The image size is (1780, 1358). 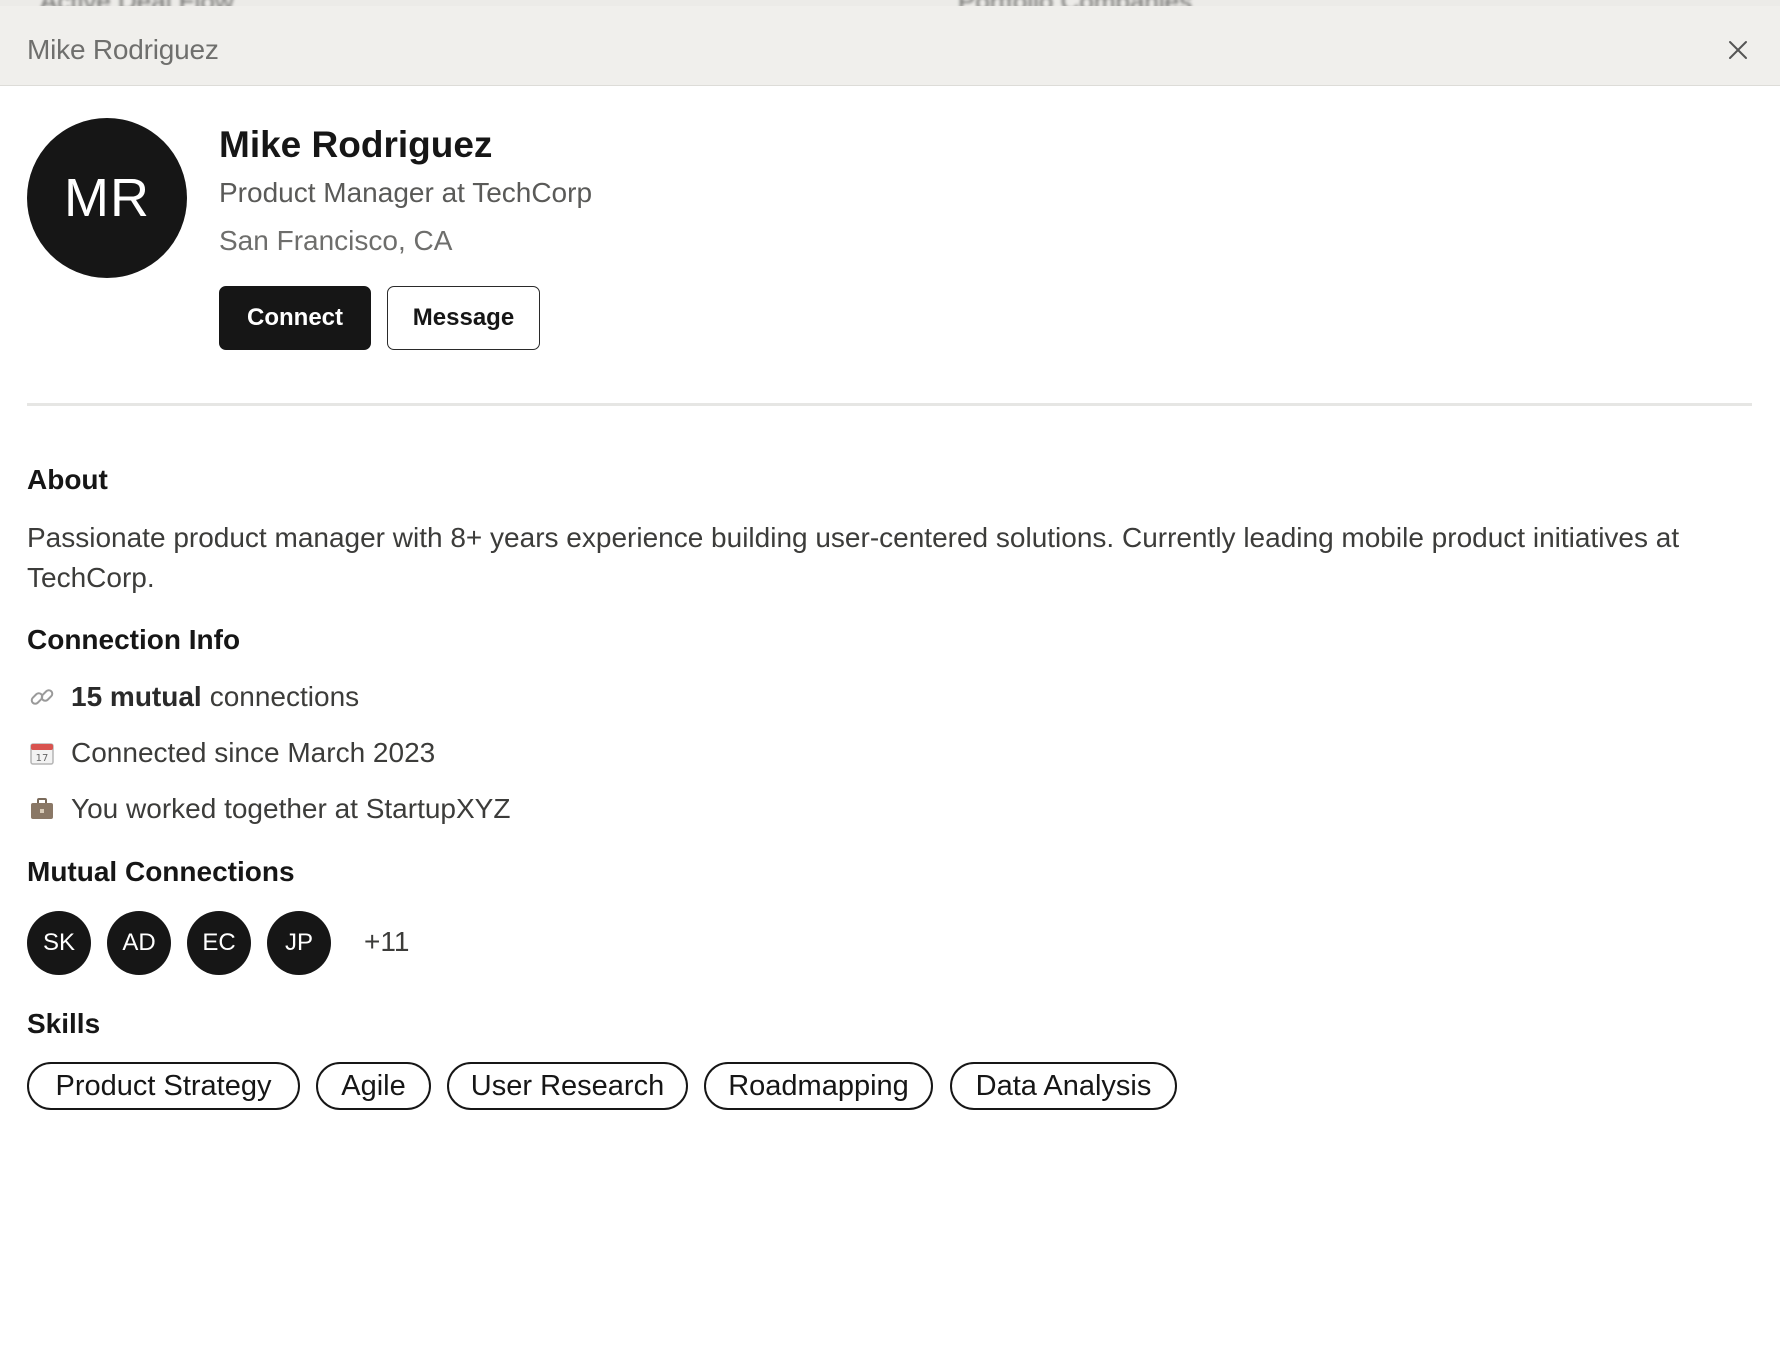 What do you see at coordinates (356, 144) in the screenshot?
I see `profile-name: Mike Rodriguez` at bounding box center [356, 144].